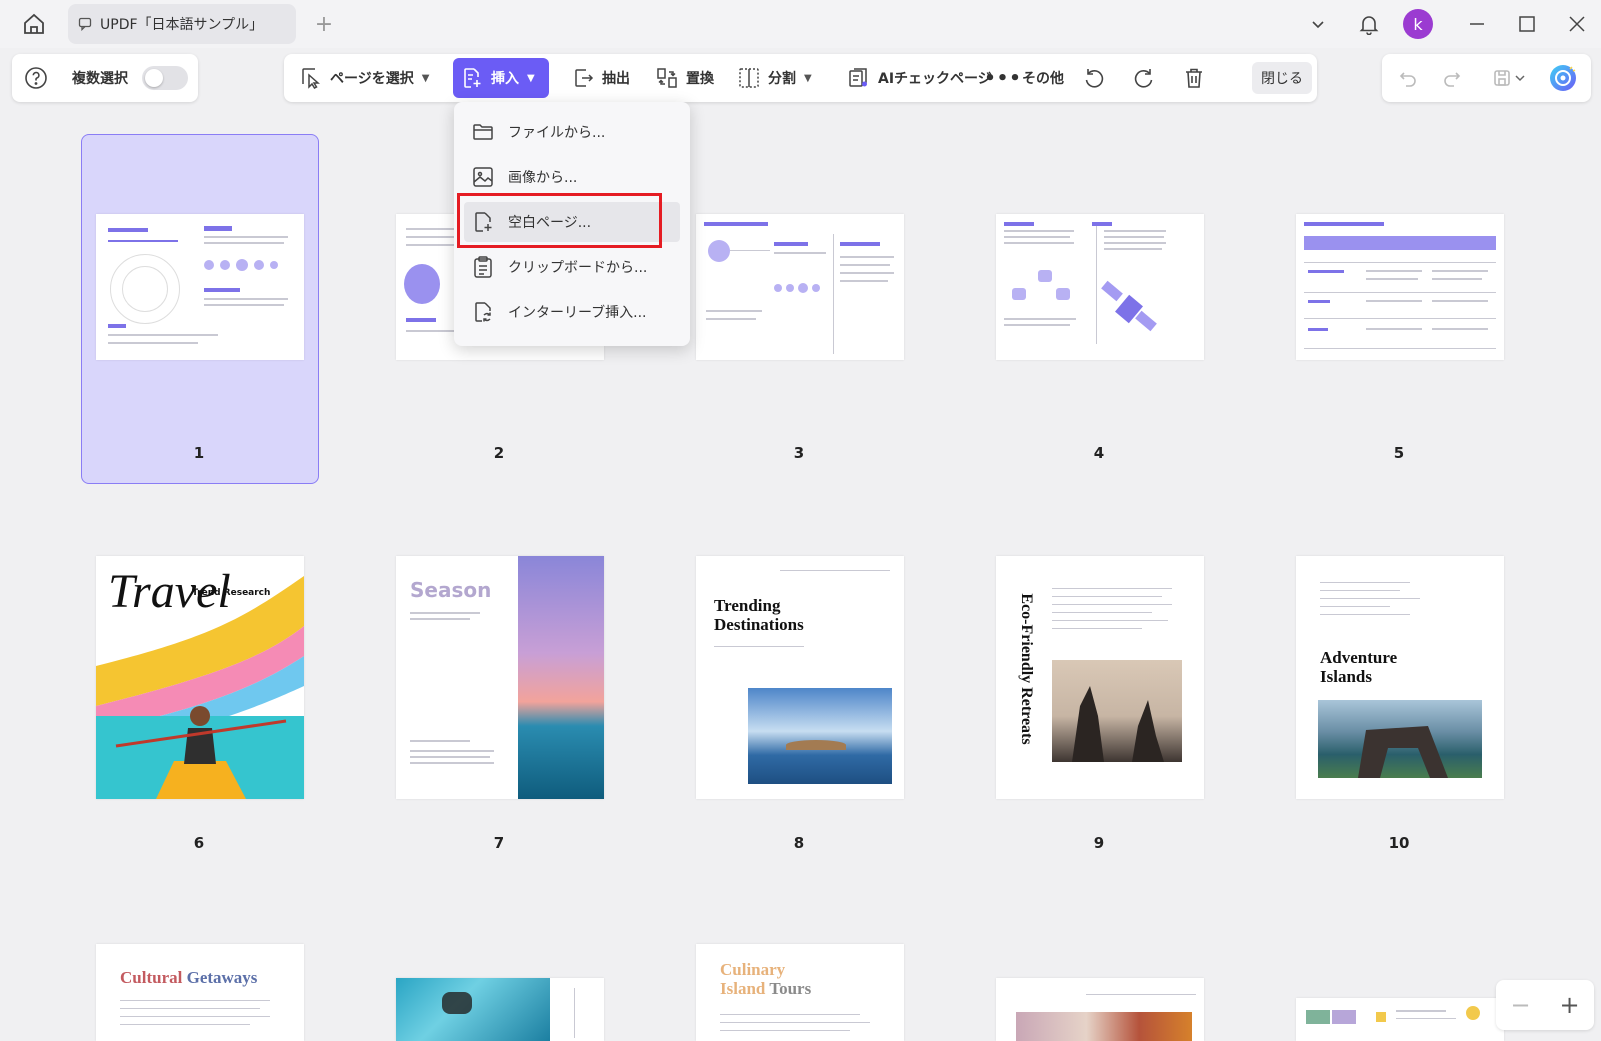 The image size is (1601, 1041). What do you see at coordinates (1282, 78) in the screenshot?
I see `close-button: 閉じる` at bounding box center [1282, 78].